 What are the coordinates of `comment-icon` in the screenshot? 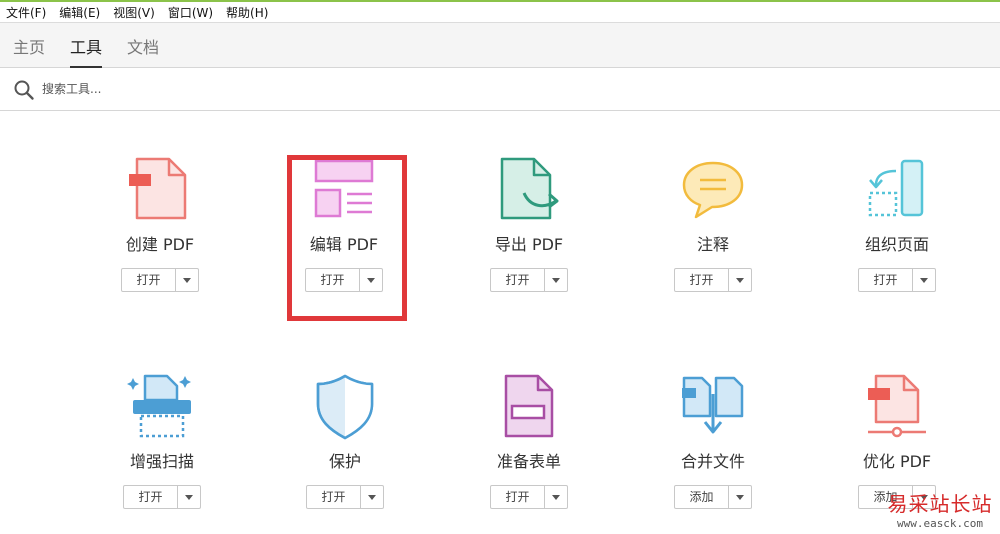 It's located at (713, 190).